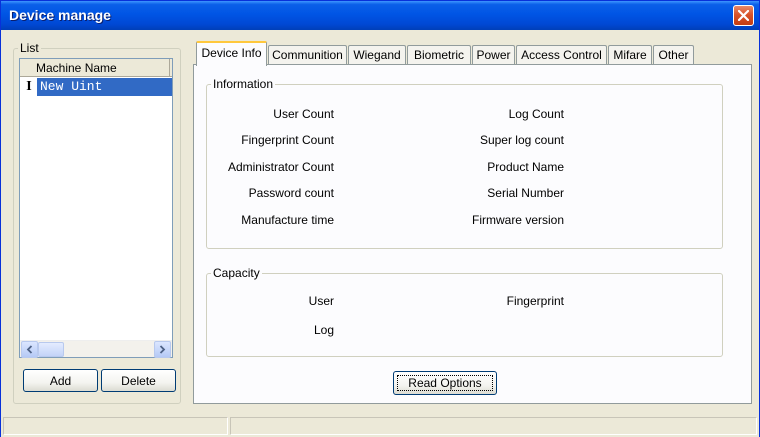  What do you see at coordinates (60, 15) in the screenshot?
I see `window-title: Device manage` at bounding box center [60, 15].